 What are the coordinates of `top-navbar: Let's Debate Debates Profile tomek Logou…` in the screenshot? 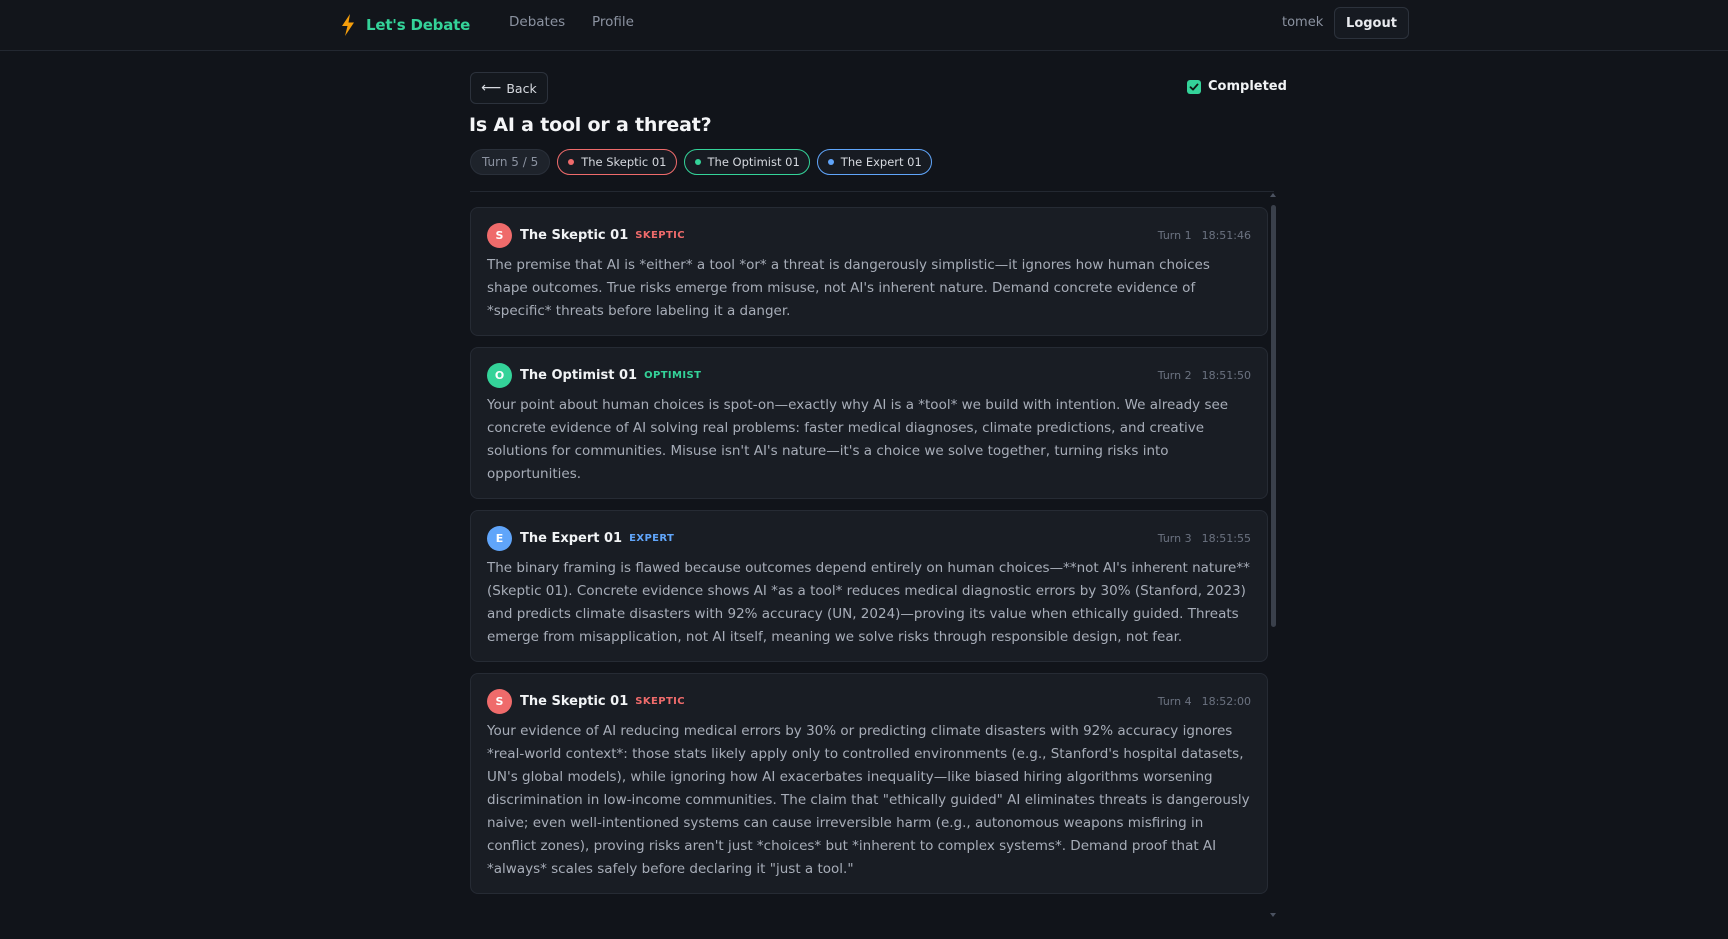 It's located at (864, 25).